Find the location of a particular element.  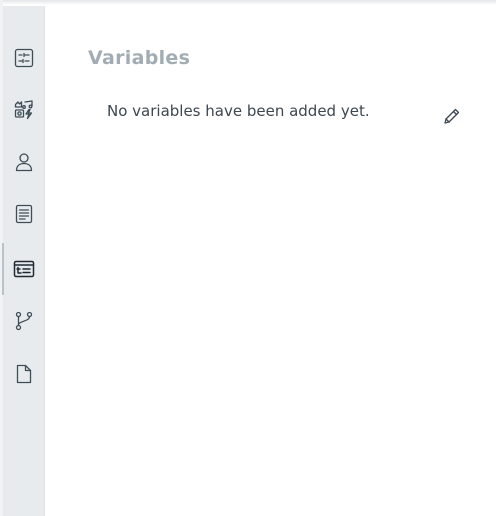

sidebar-item-settings is located at coordinates (23, 58).